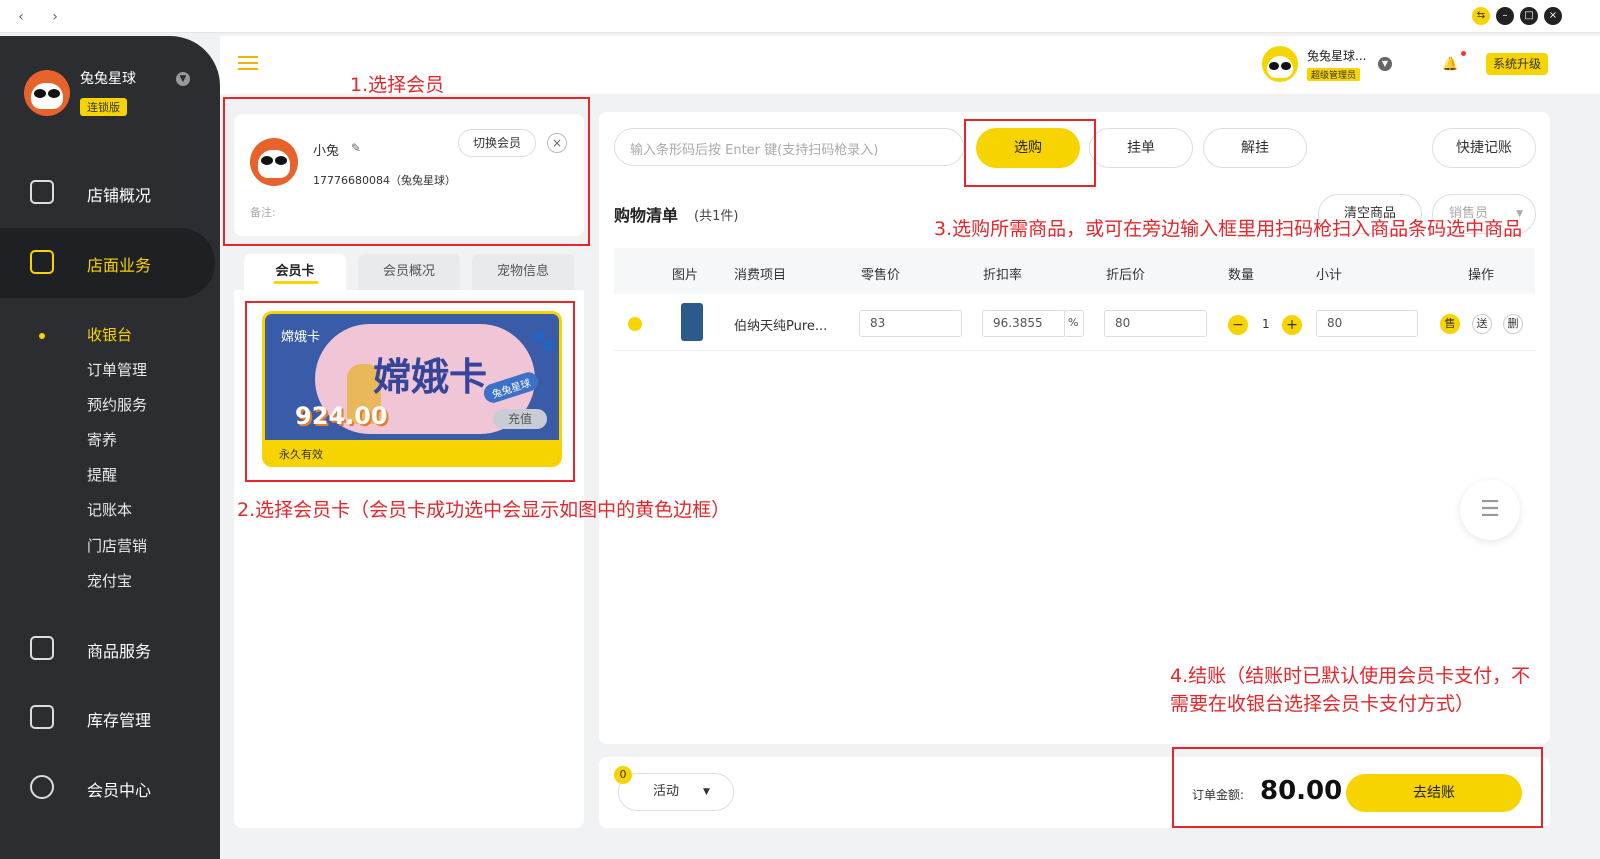 This screenshot has width=1600, height=859. I want to click on forward-icon: ›, so click(55, 17).